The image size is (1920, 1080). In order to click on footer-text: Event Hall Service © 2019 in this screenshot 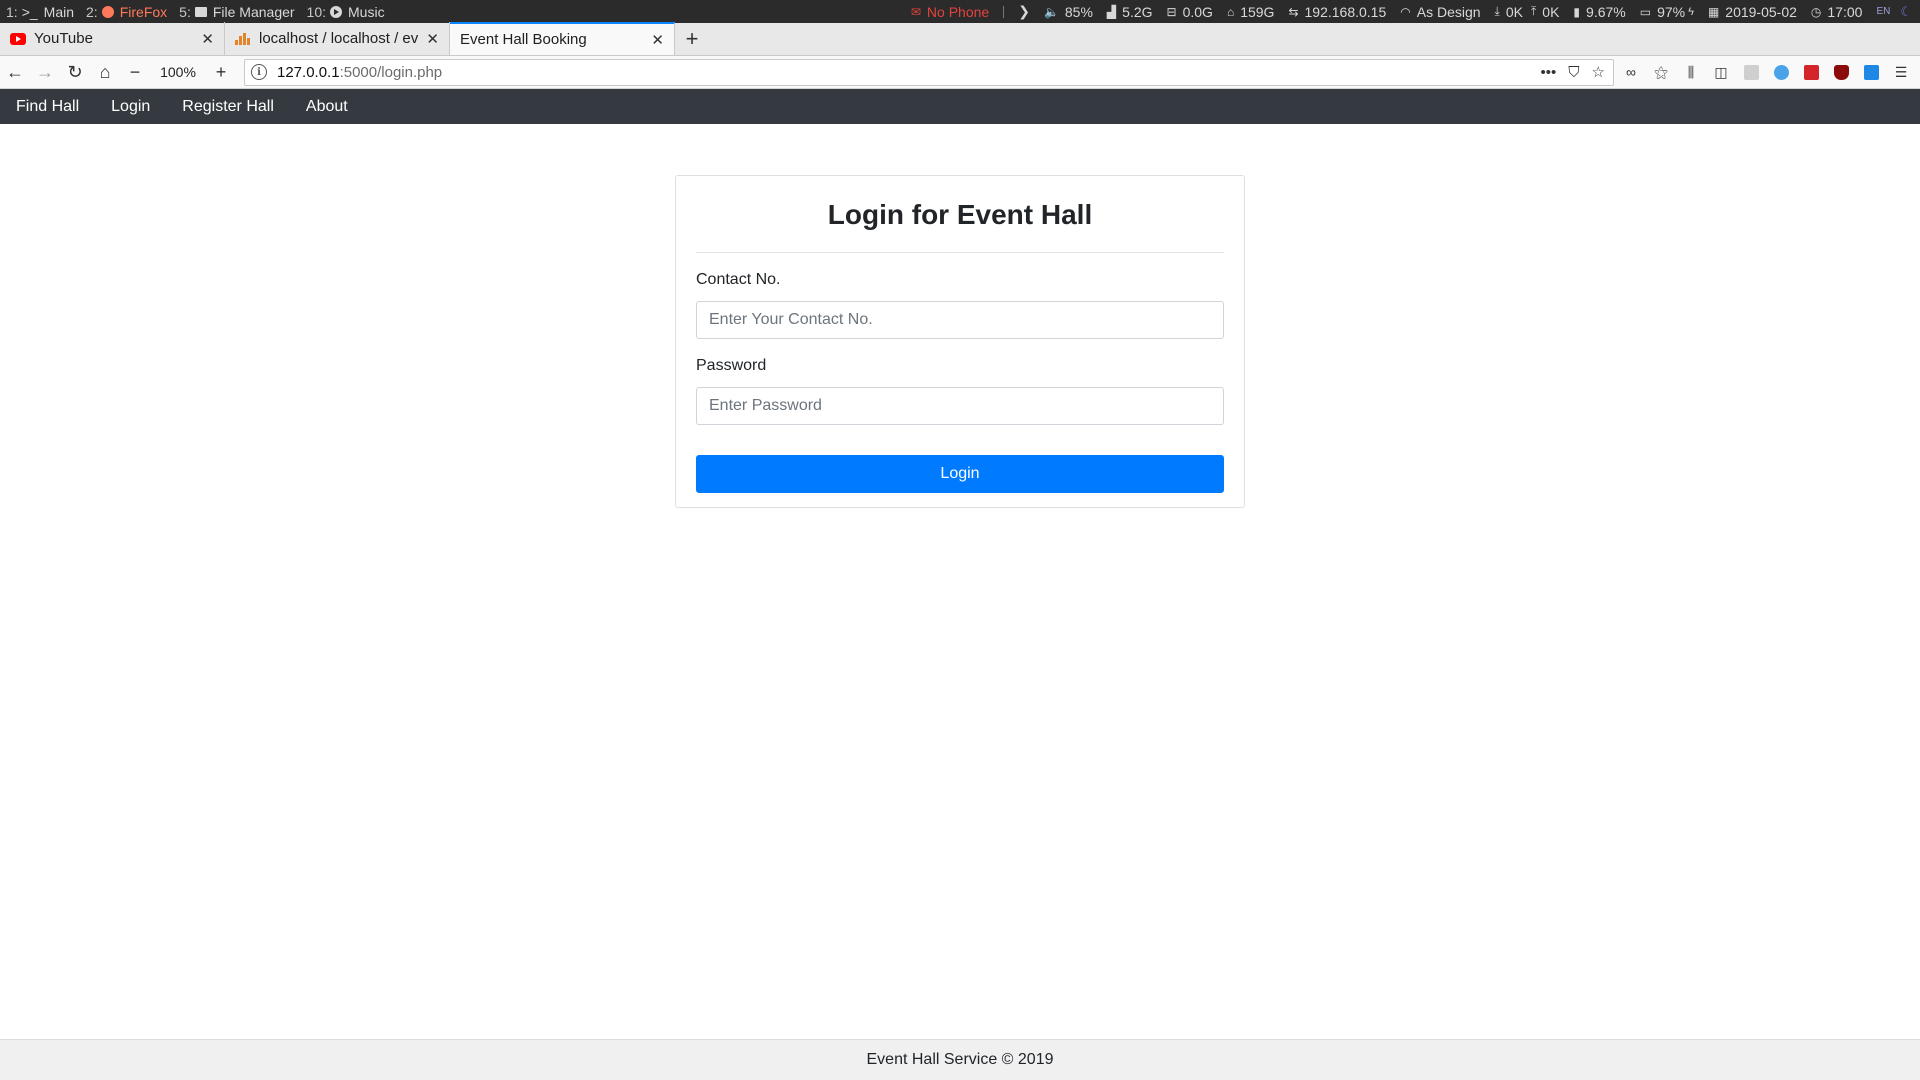, I will do `click(960, 1059)`.